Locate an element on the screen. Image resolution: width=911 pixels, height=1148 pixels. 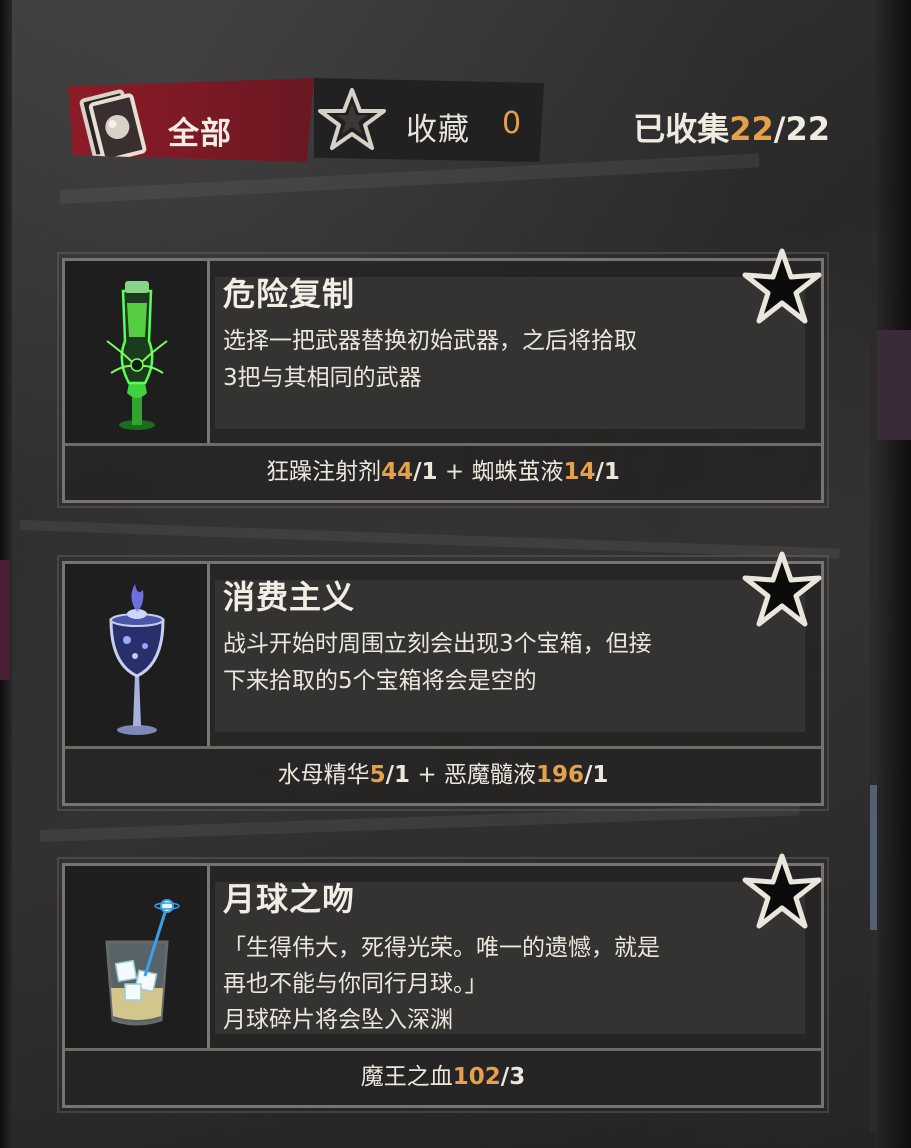
scrollbar-track is located at coordinates (873, 682).